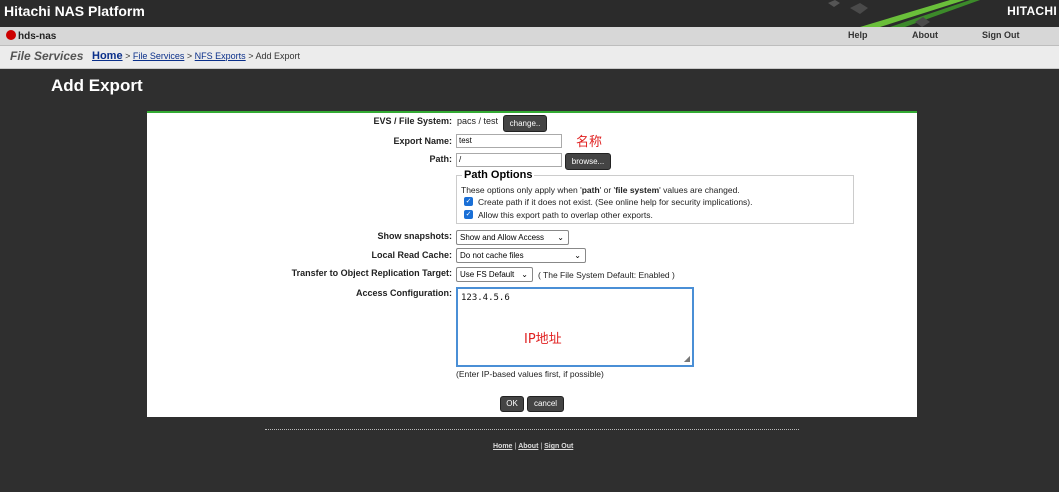 The width and height of the screenshot is (1059, 492). I want to click on breadcrumb-home: Home, so click(107, 56).